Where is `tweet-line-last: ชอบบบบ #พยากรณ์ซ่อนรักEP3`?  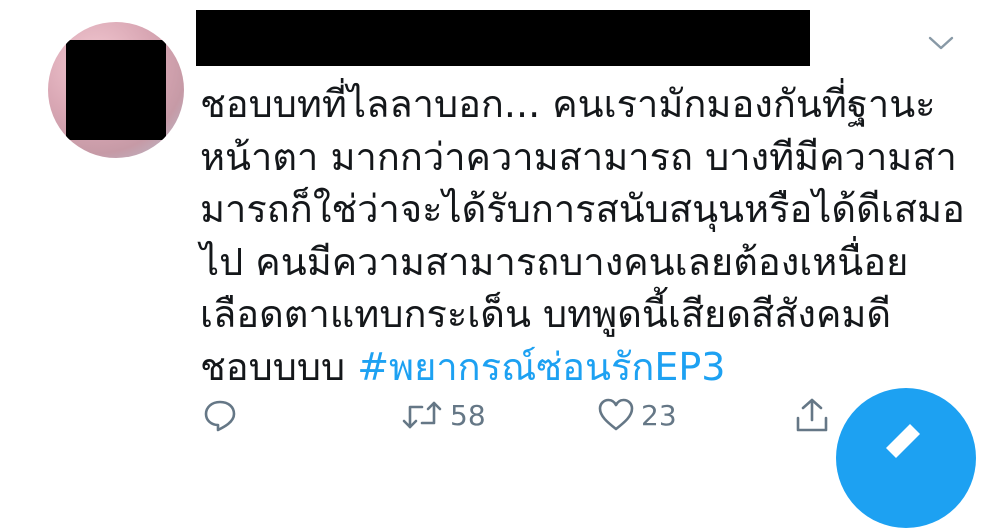 tweet-line-last: ชอบบบบ #พยากรณ์ซ่อนรักEP3 is located at coordinates (580, 367).